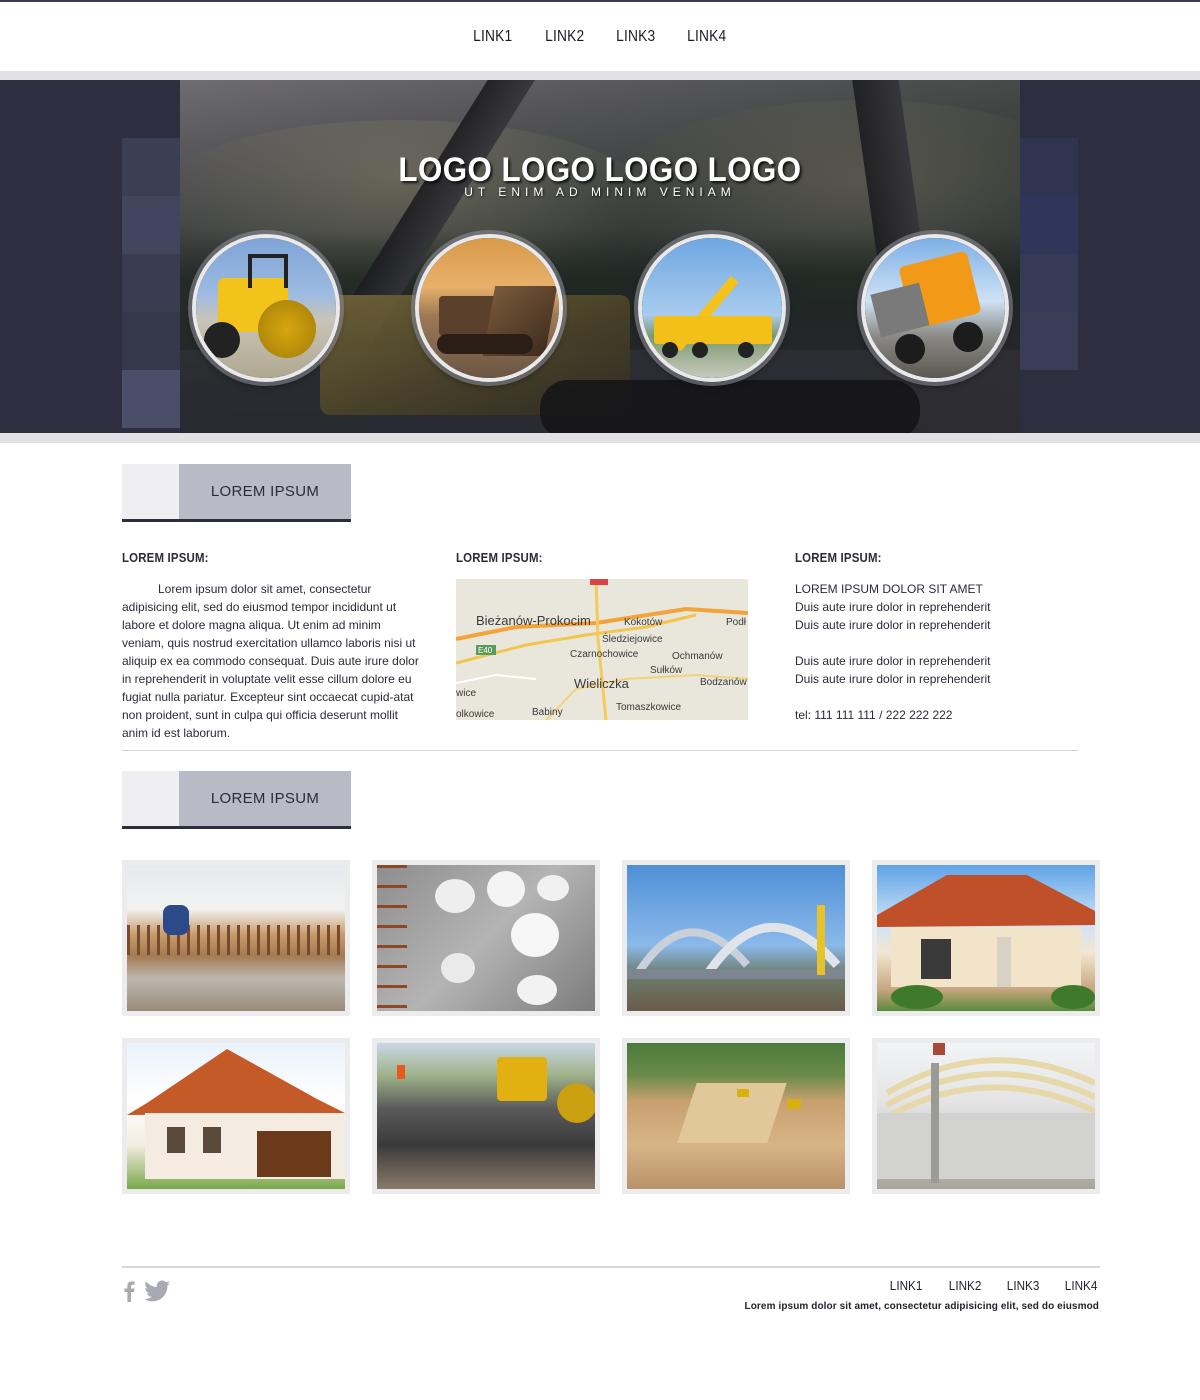 Image resolution: width=1200 pixels, height=1400 pixels. What do you see at coordinates (492, 37) in the screenshot?
I see `nav-link-1: LINK1` at bounding box center [492, 37].